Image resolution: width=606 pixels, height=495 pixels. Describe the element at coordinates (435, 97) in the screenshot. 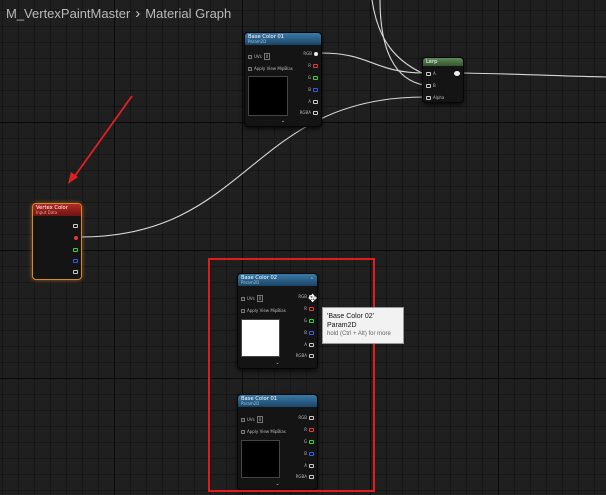

I see `lerp-pin-alpha: Alpha` at that location.